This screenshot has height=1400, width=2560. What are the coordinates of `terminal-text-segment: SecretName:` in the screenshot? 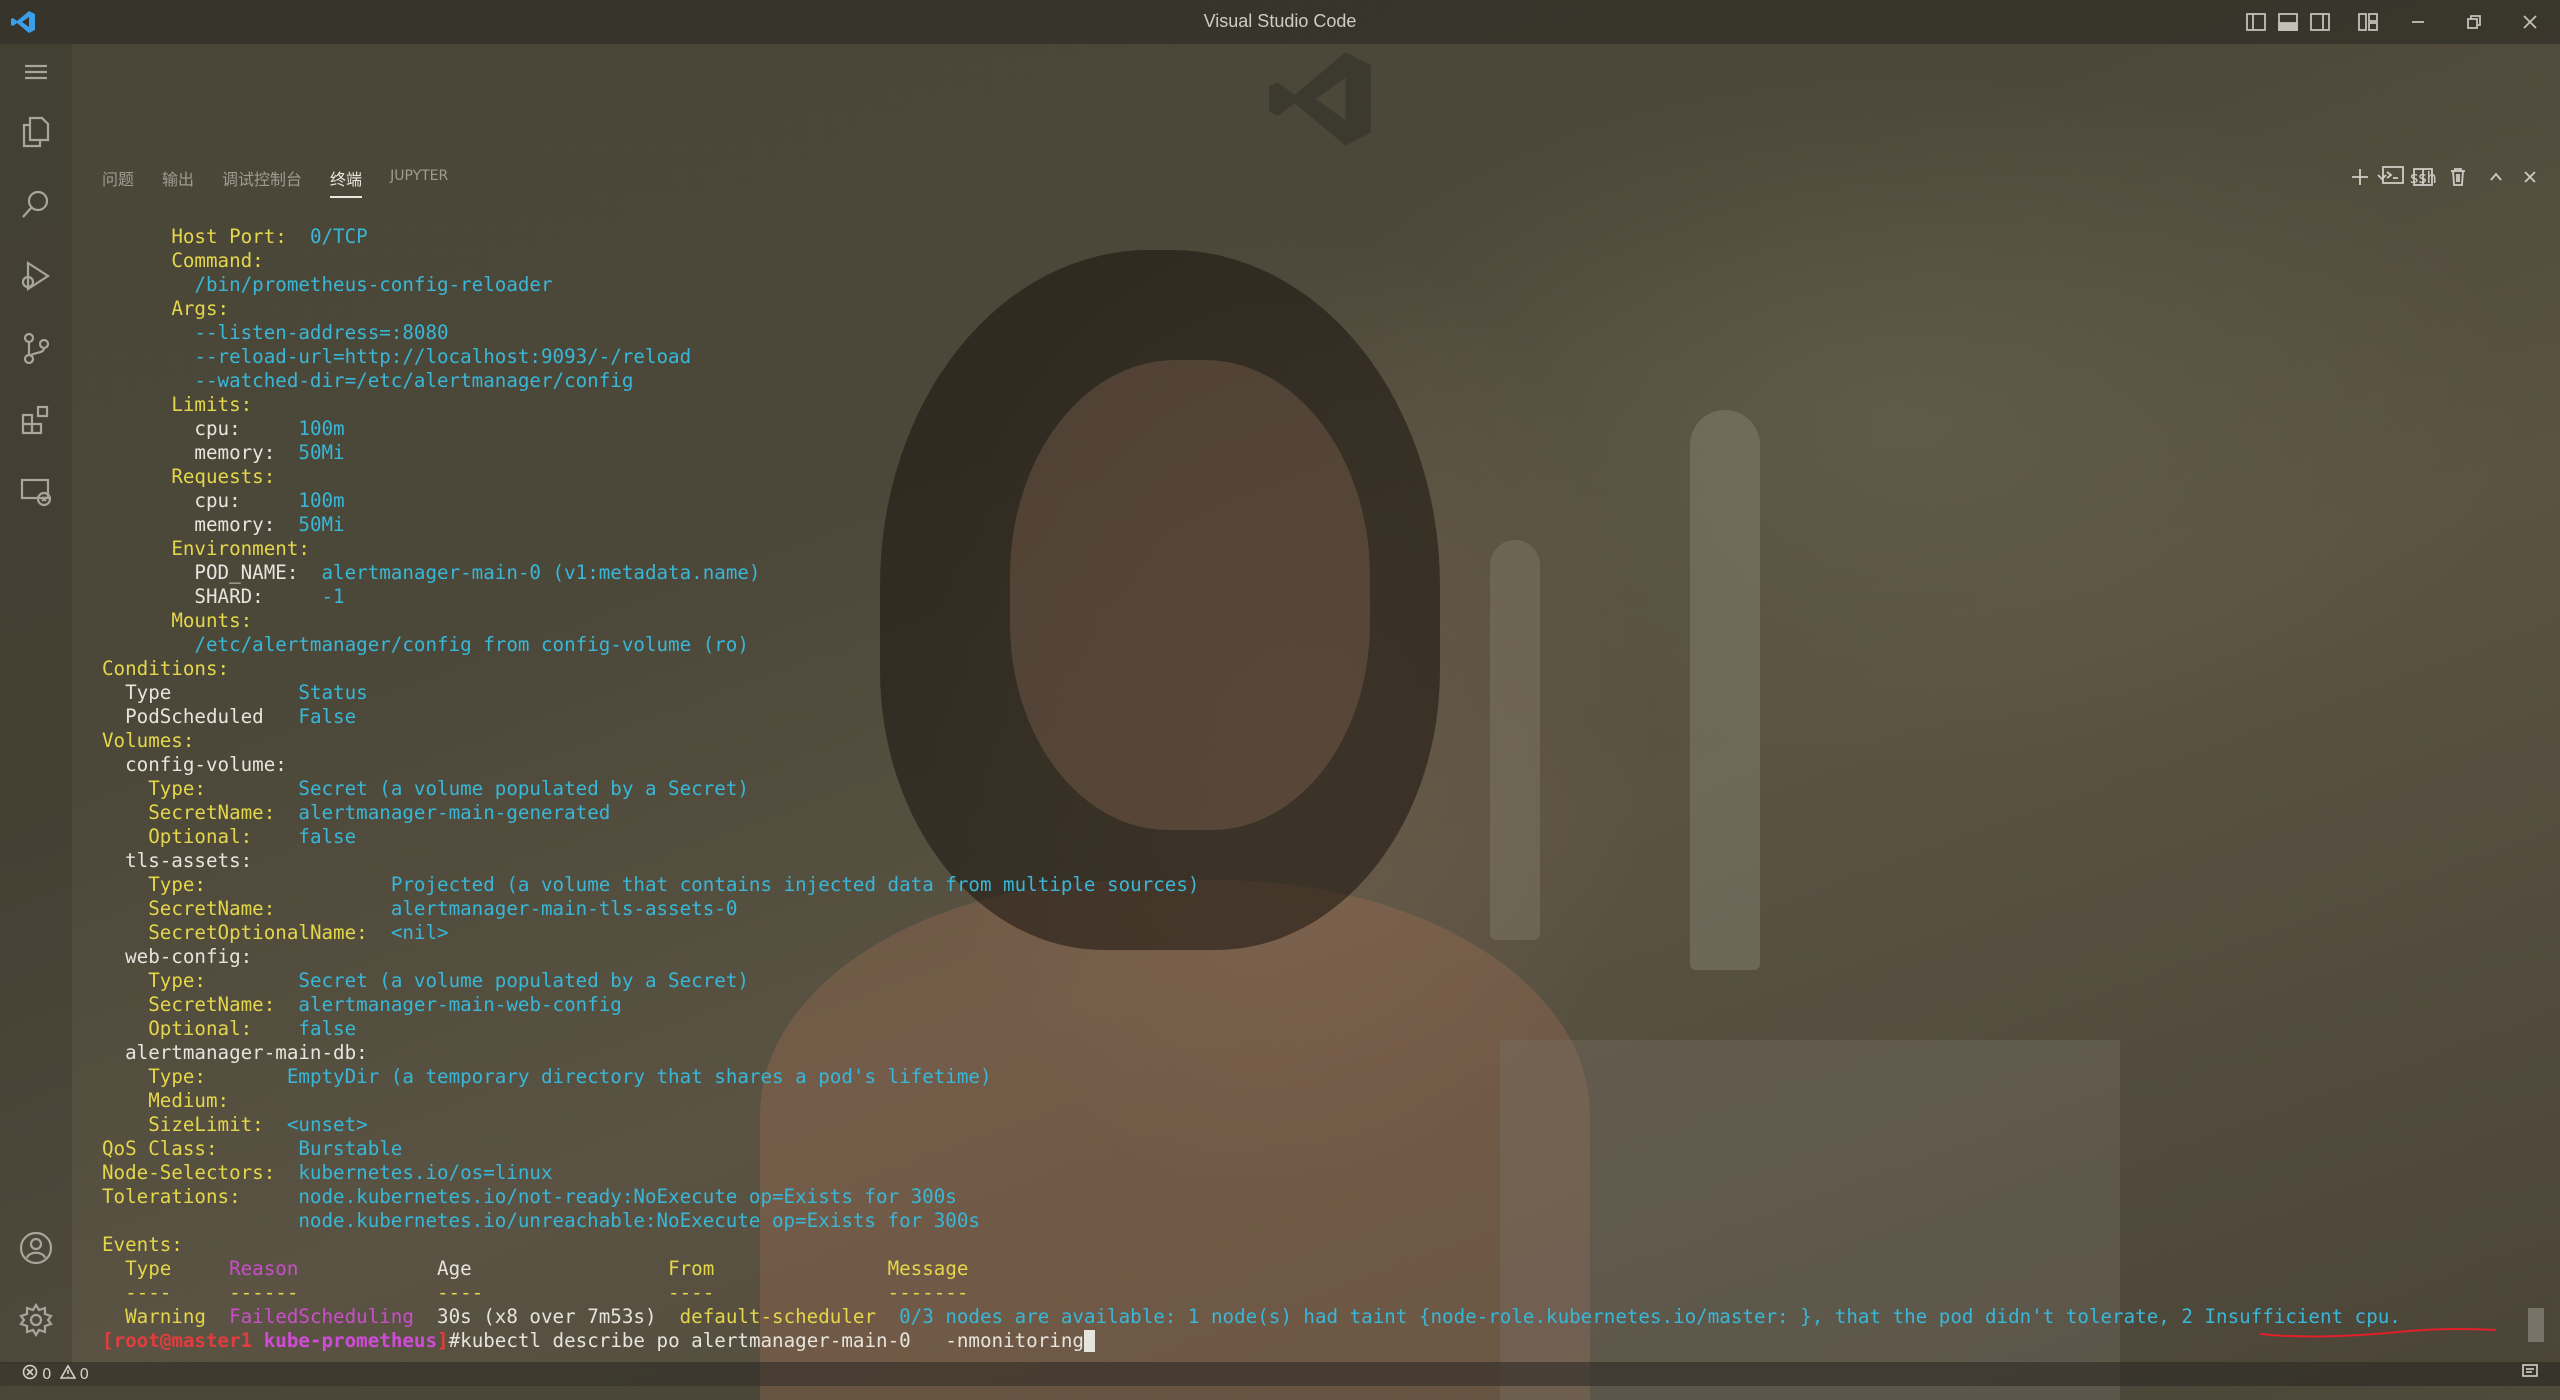 It's located at (212, 908).